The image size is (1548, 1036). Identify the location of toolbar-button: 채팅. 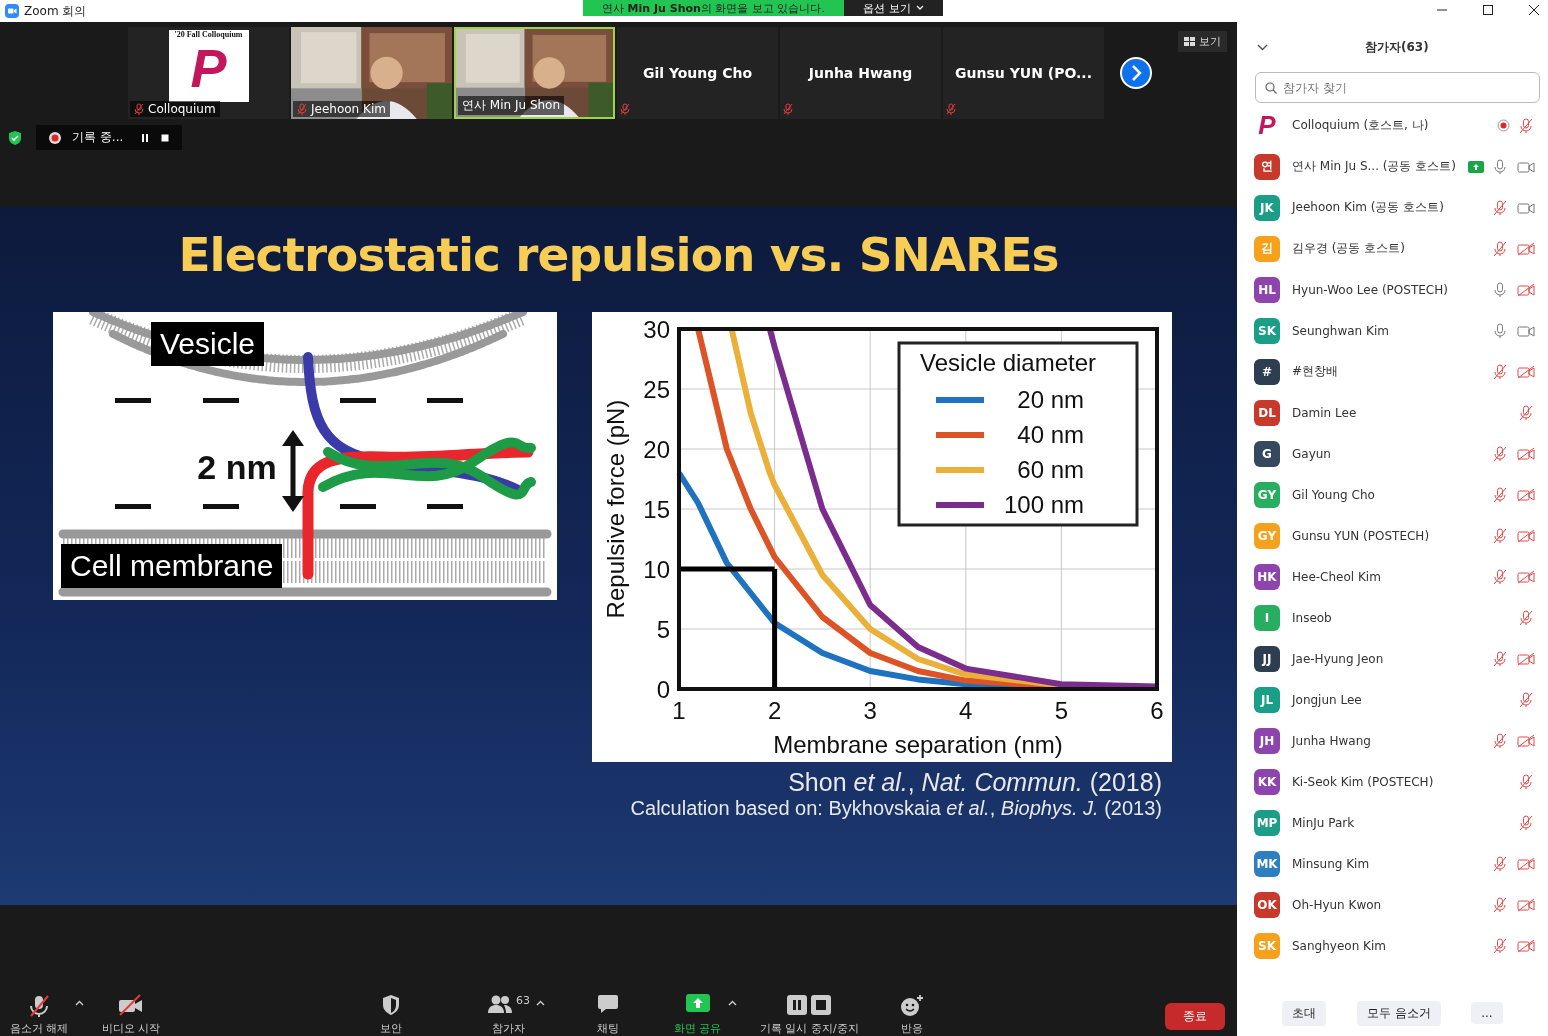
(608, 1015).